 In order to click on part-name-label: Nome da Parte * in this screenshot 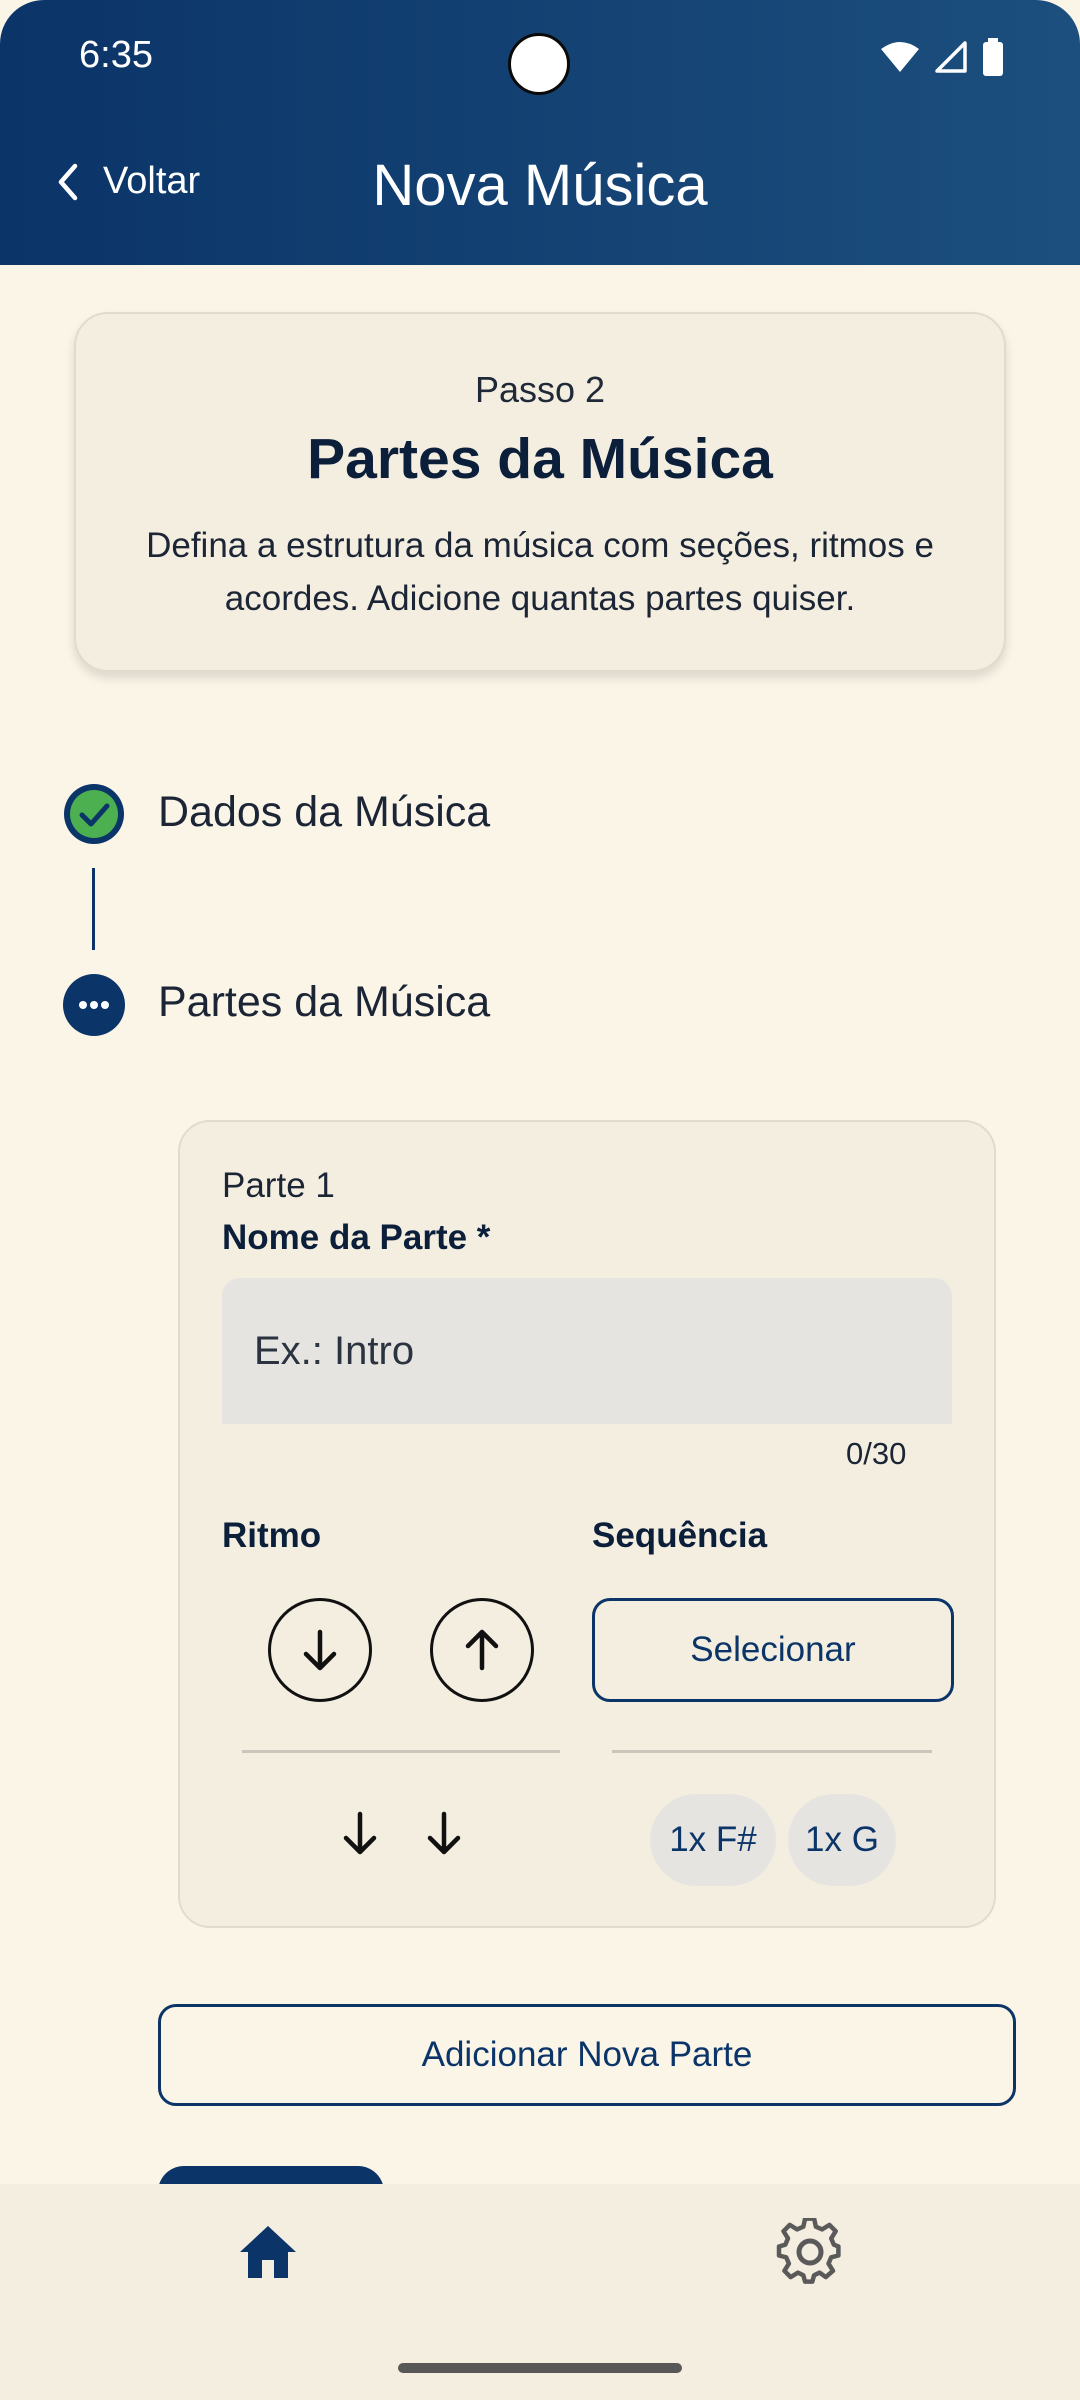, I will do `click(356, 1237)`.